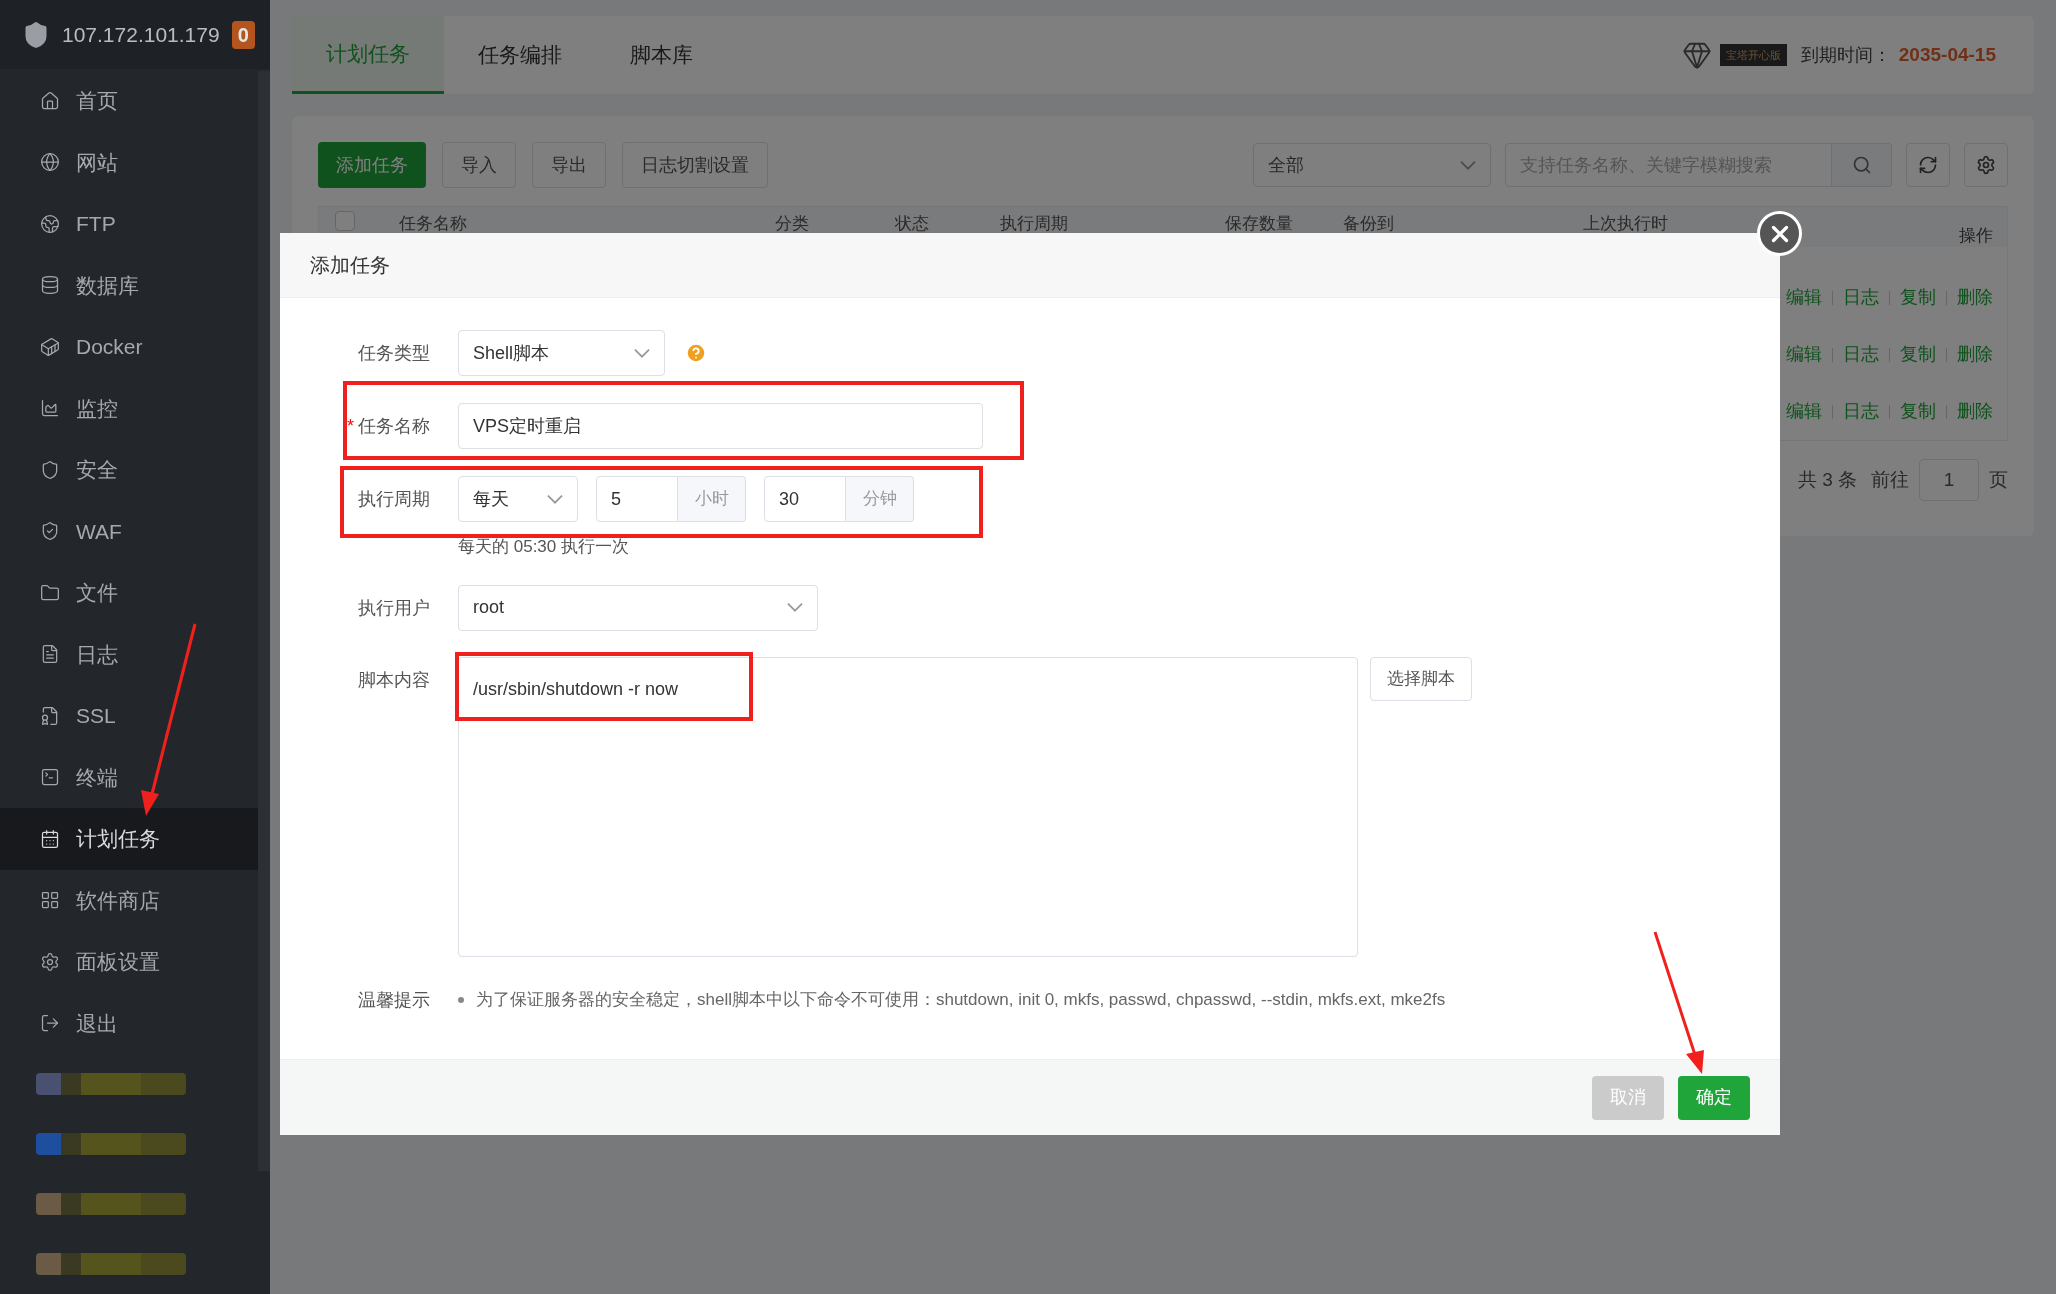 This screenshot has width=2056, height=1294. What do you see at coordinates (1714, 1097) in the screenshot?
I see `dialog-button: 确定` at bounding box center [1714, 1097].